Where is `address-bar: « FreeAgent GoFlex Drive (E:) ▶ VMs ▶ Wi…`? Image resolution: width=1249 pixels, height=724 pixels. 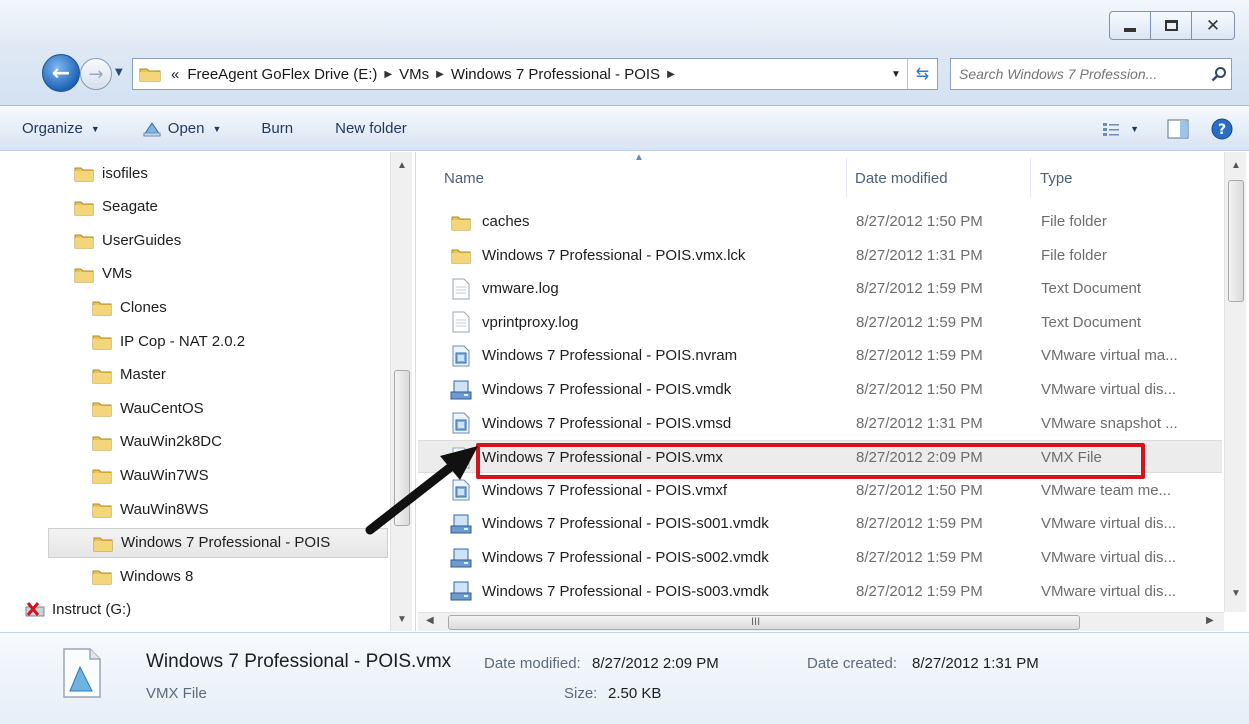
address-bar: « FreeAgent GoFlex Drive (E:) ▶ VMs ▶ Wi… is located at coordinates (535, 74).